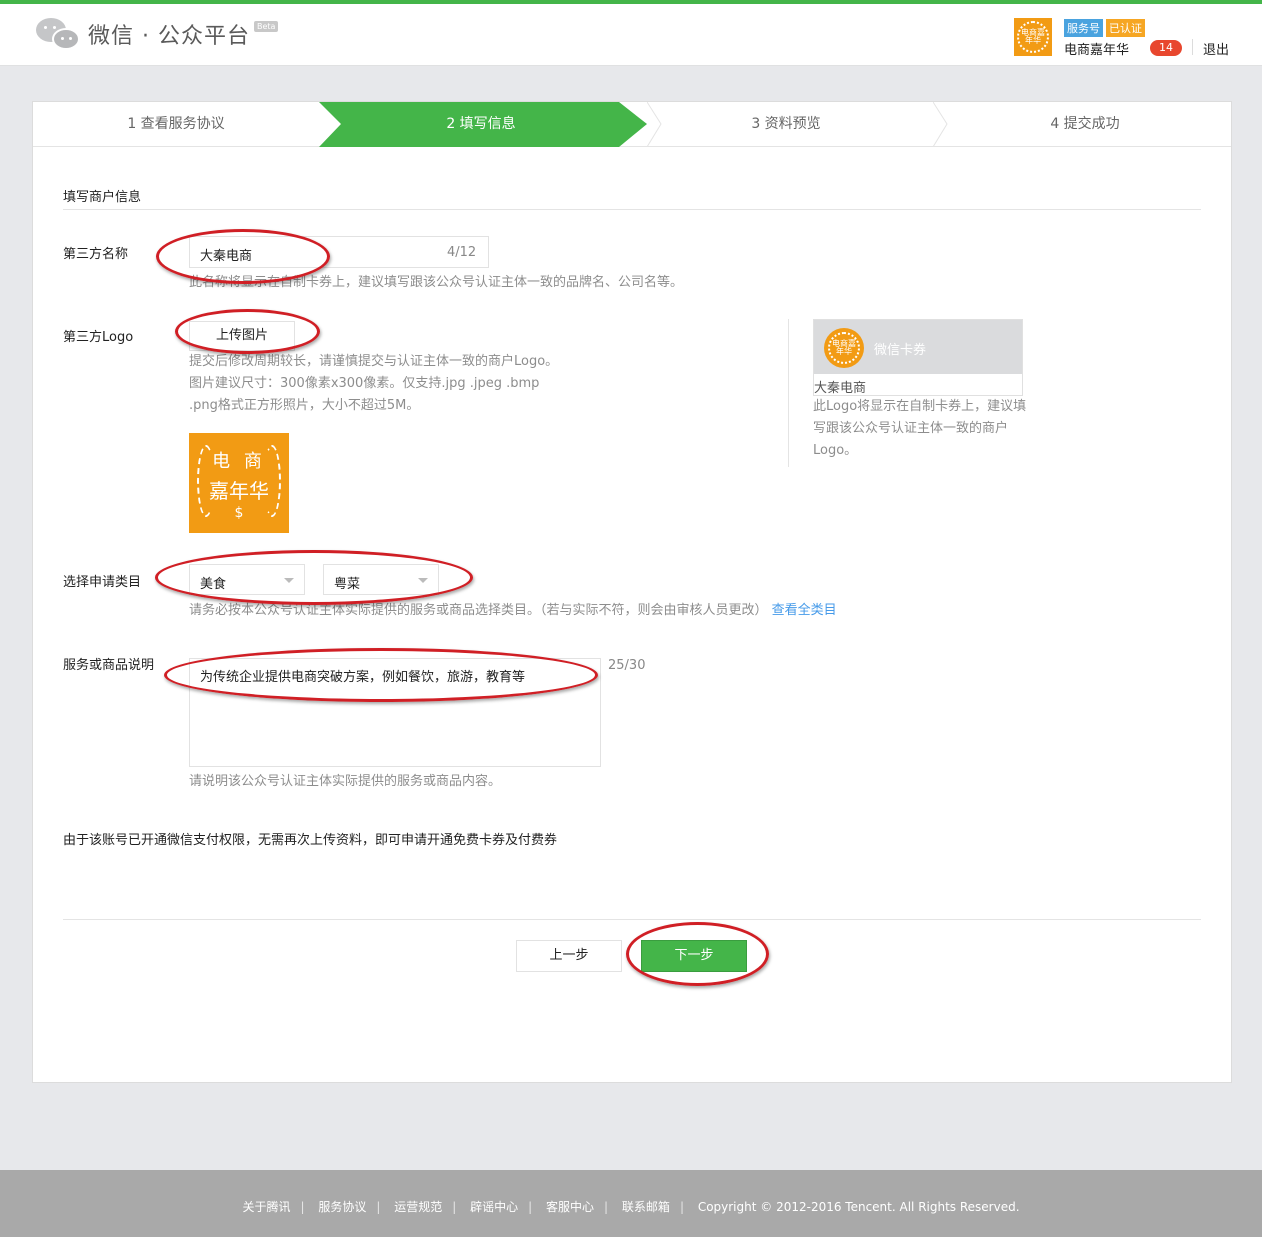 The image size is (1262, 1237). I want to click on platform-title: 微信 · 公众平台, so click(169, 36).